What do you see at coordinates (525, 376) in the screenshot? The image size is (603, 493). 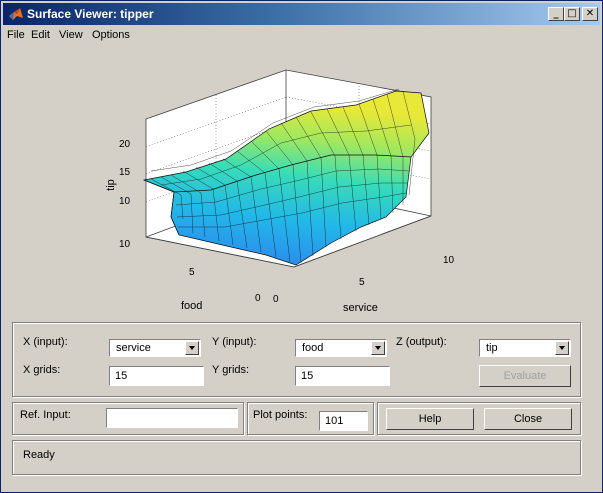 I see `evaluate-button: Evaluate` at bounding box center [525, 376].